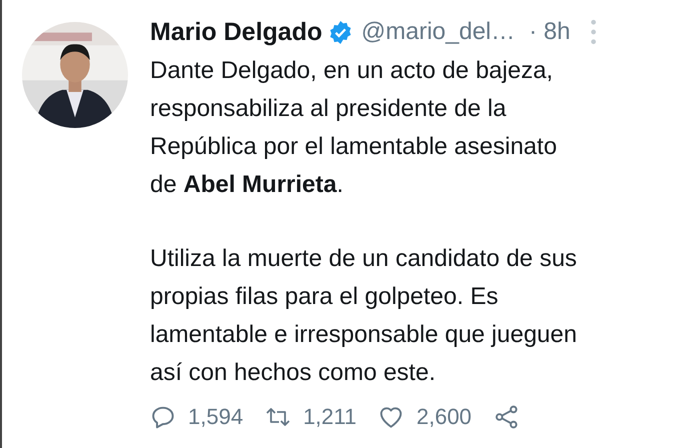  Describe the element at coordinates (549, 32) in the screenshot. I see `tweet-time: · 8h` at that location.